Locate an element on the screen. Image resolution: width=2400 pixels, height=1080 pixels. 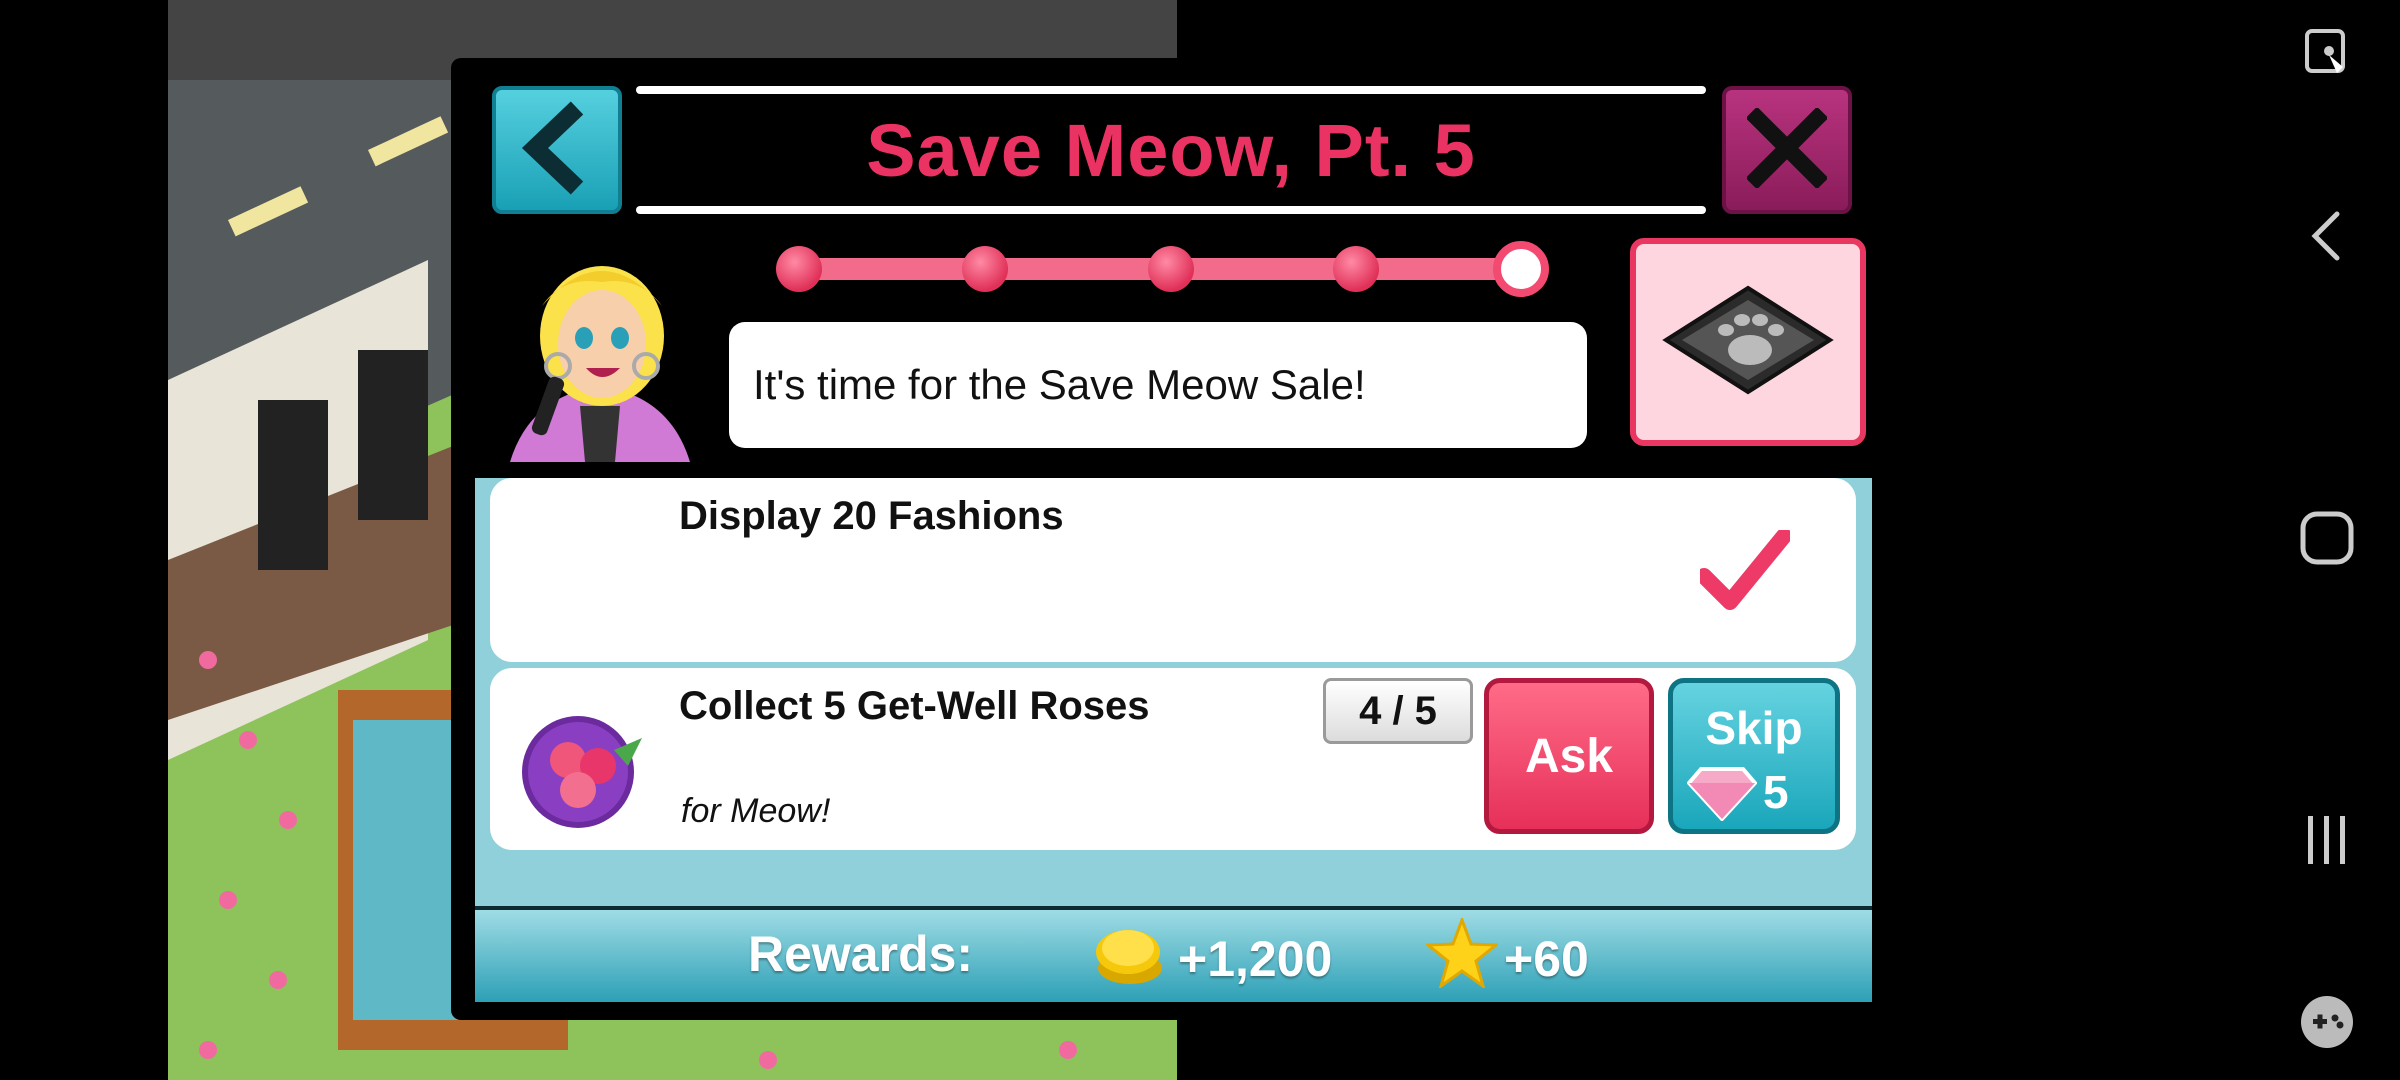
coin-stack-icon is located at coordinates (1130, 954).